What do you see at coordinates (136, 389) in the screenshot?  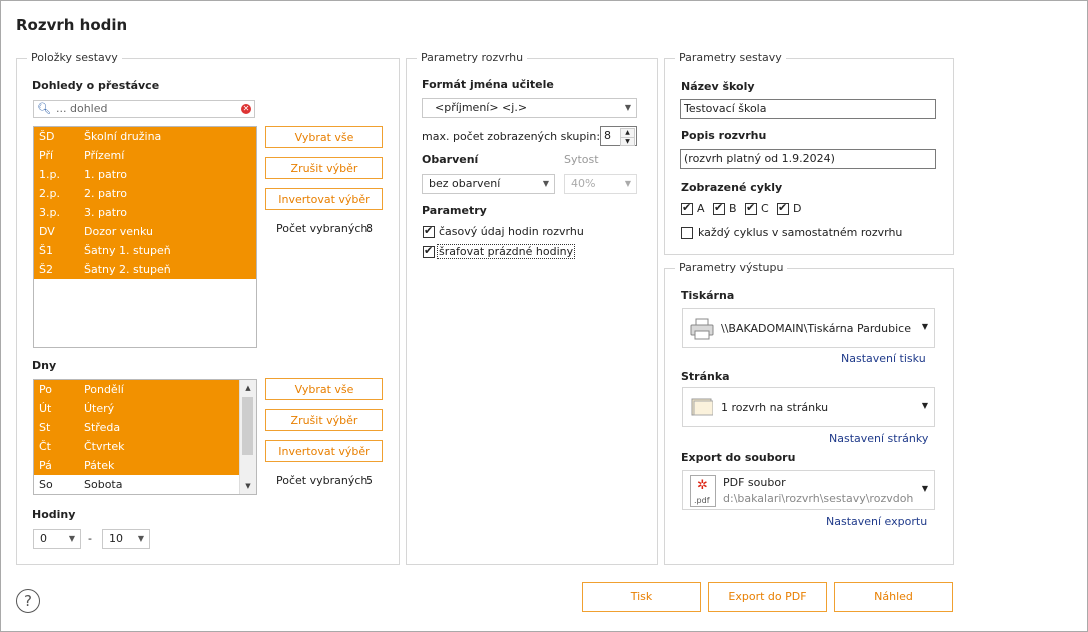 I see `list-item: Po Pondělí` at bounding box center [136, 389].